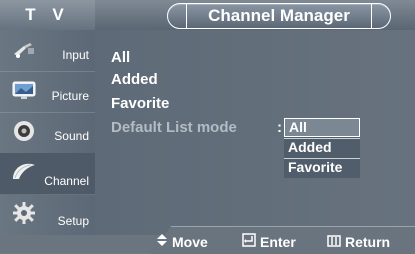  Describe the element at coordinates (24, 131) in the screenshot. I see `speaker-icon` at that location.